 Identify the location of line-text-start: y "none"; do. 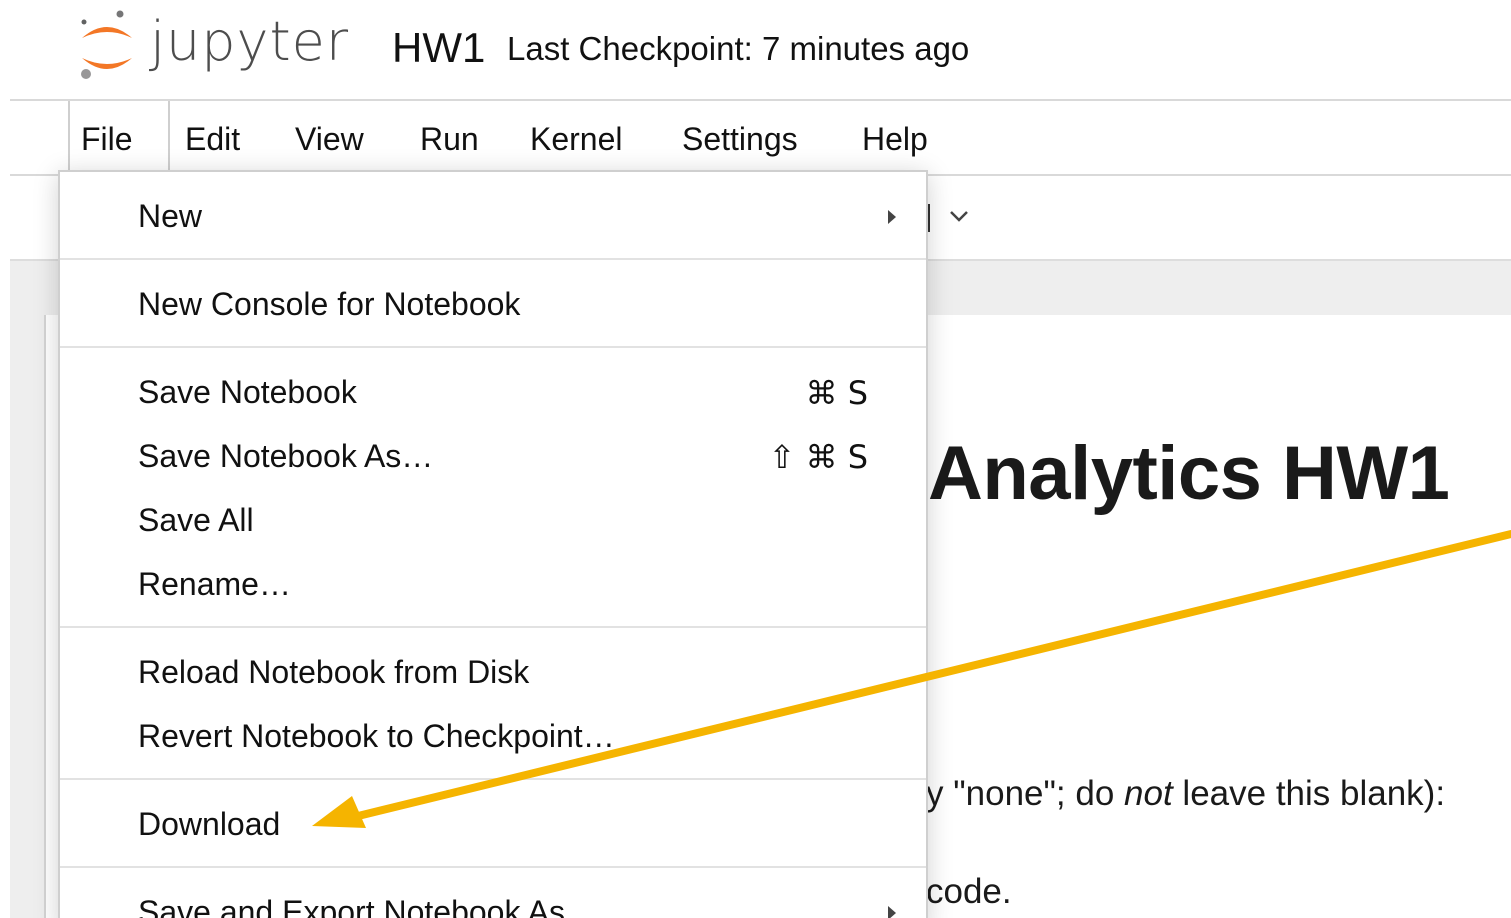
(1025, 793).